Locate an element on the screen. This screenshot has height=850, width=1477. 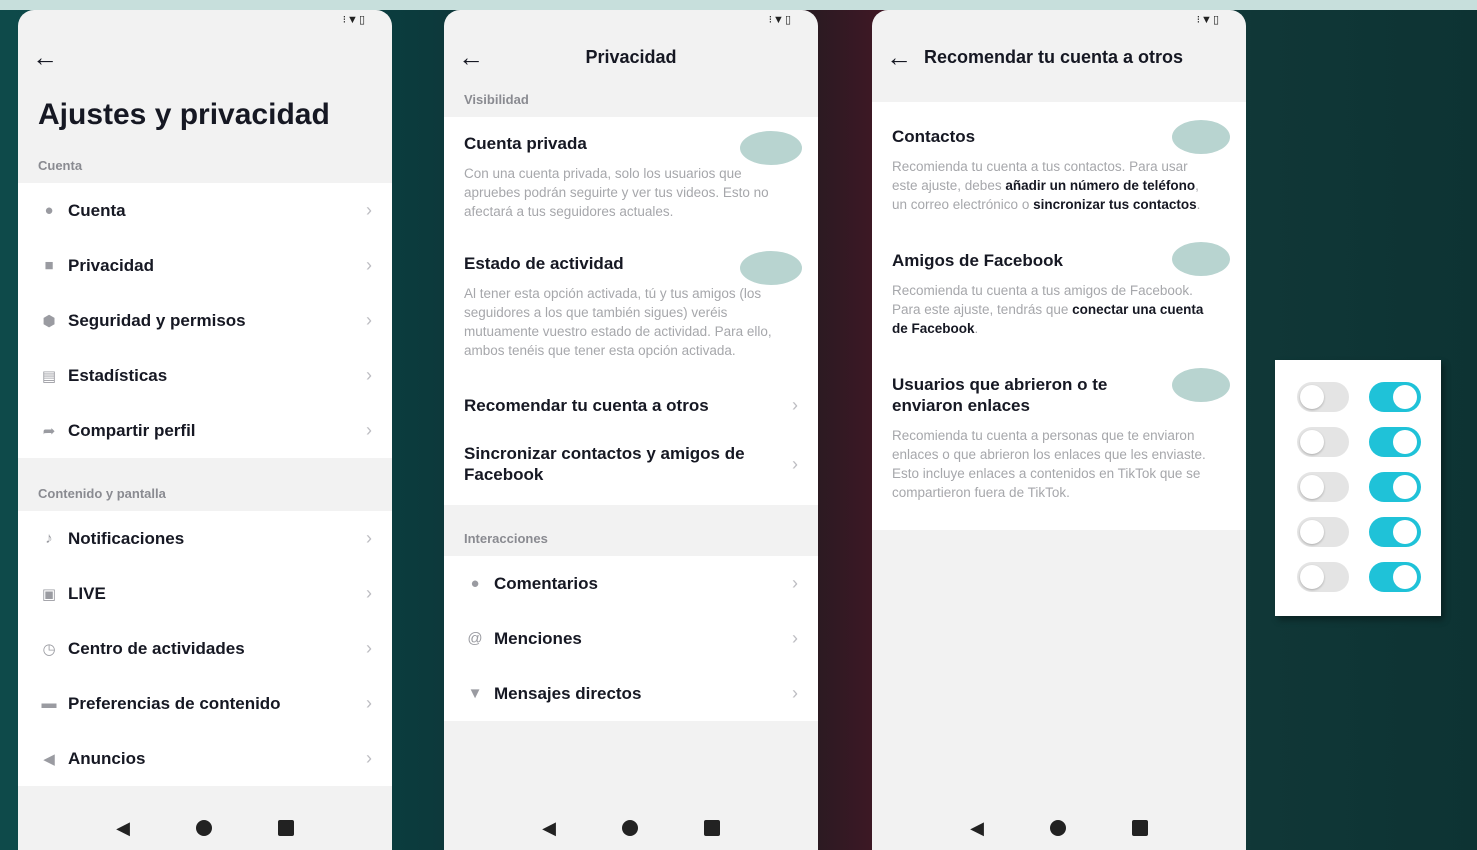
link-label: Recomendar tu cuenta a otros is located at coordinates (586, 405).